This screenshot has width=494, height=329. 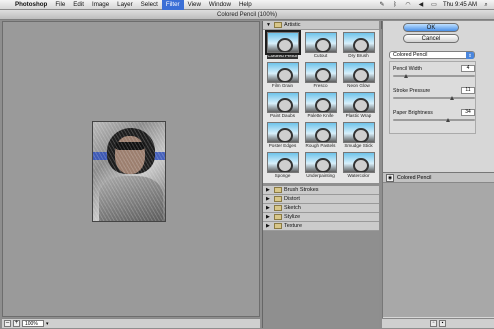 I want to click on thumb-cutout: Cutout, so click(x=320, y=47).